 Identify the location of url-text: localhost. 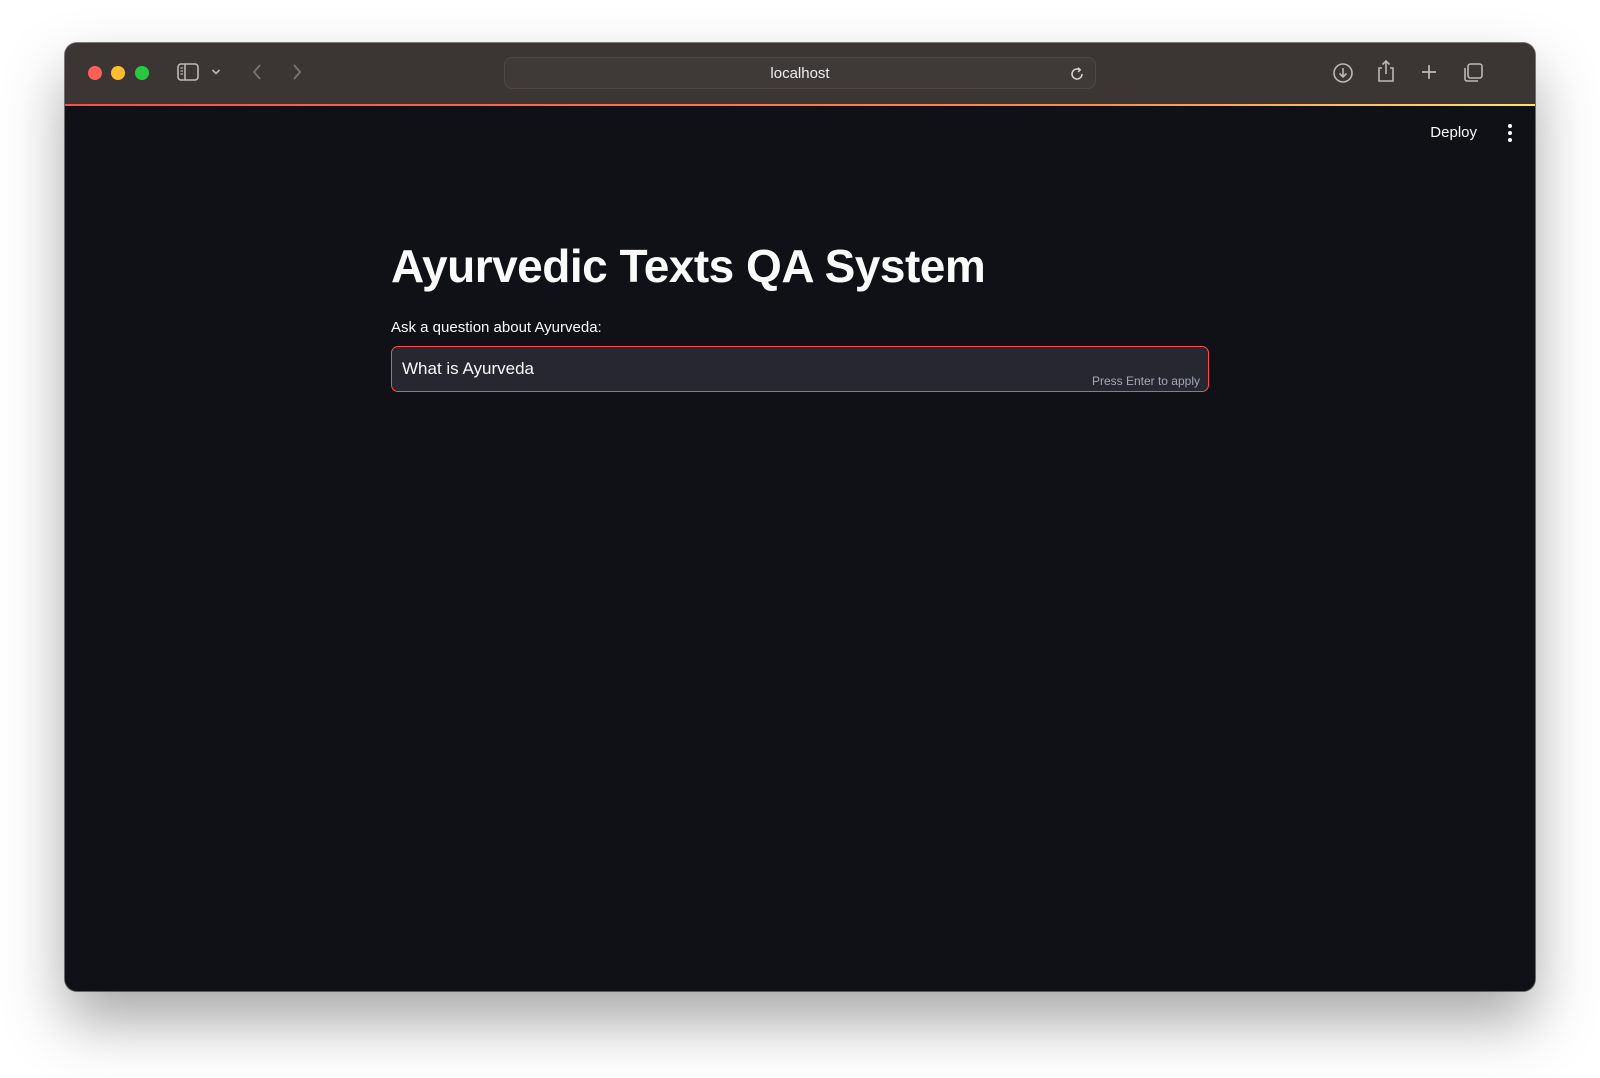
(800, 73).